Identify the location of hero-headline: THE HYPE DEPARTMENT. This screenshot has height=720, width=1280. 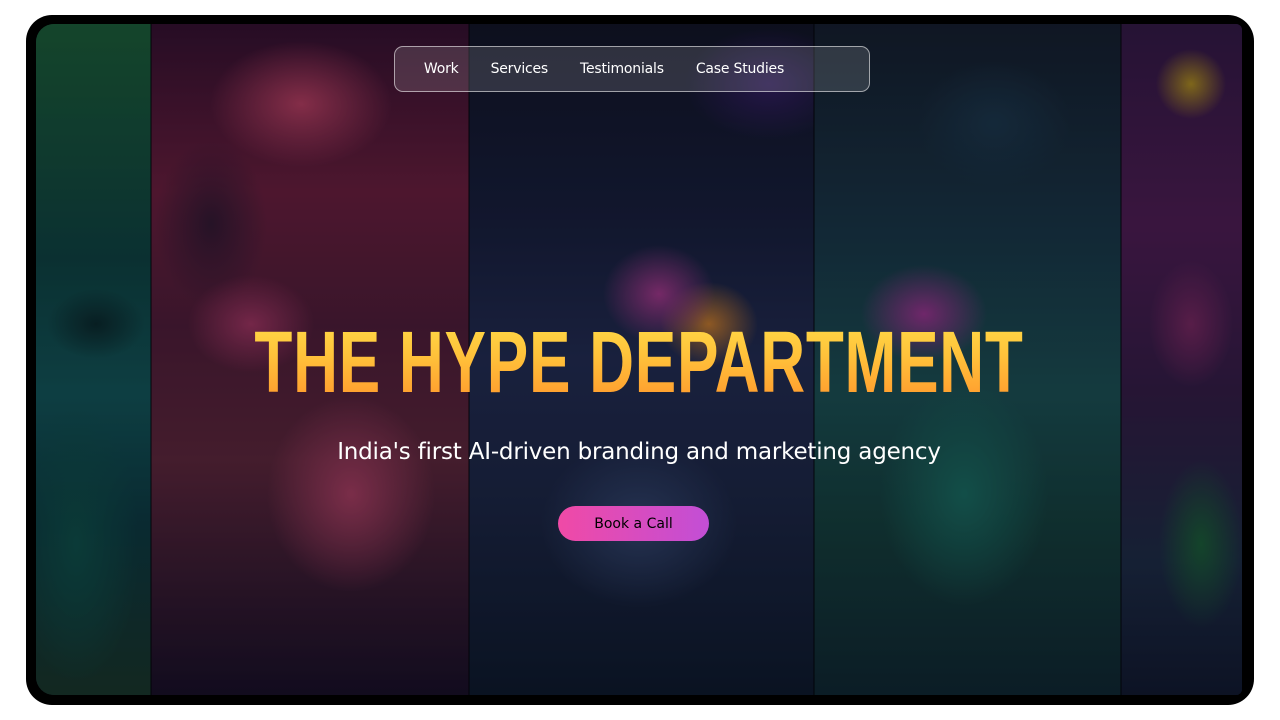
(639, 362).